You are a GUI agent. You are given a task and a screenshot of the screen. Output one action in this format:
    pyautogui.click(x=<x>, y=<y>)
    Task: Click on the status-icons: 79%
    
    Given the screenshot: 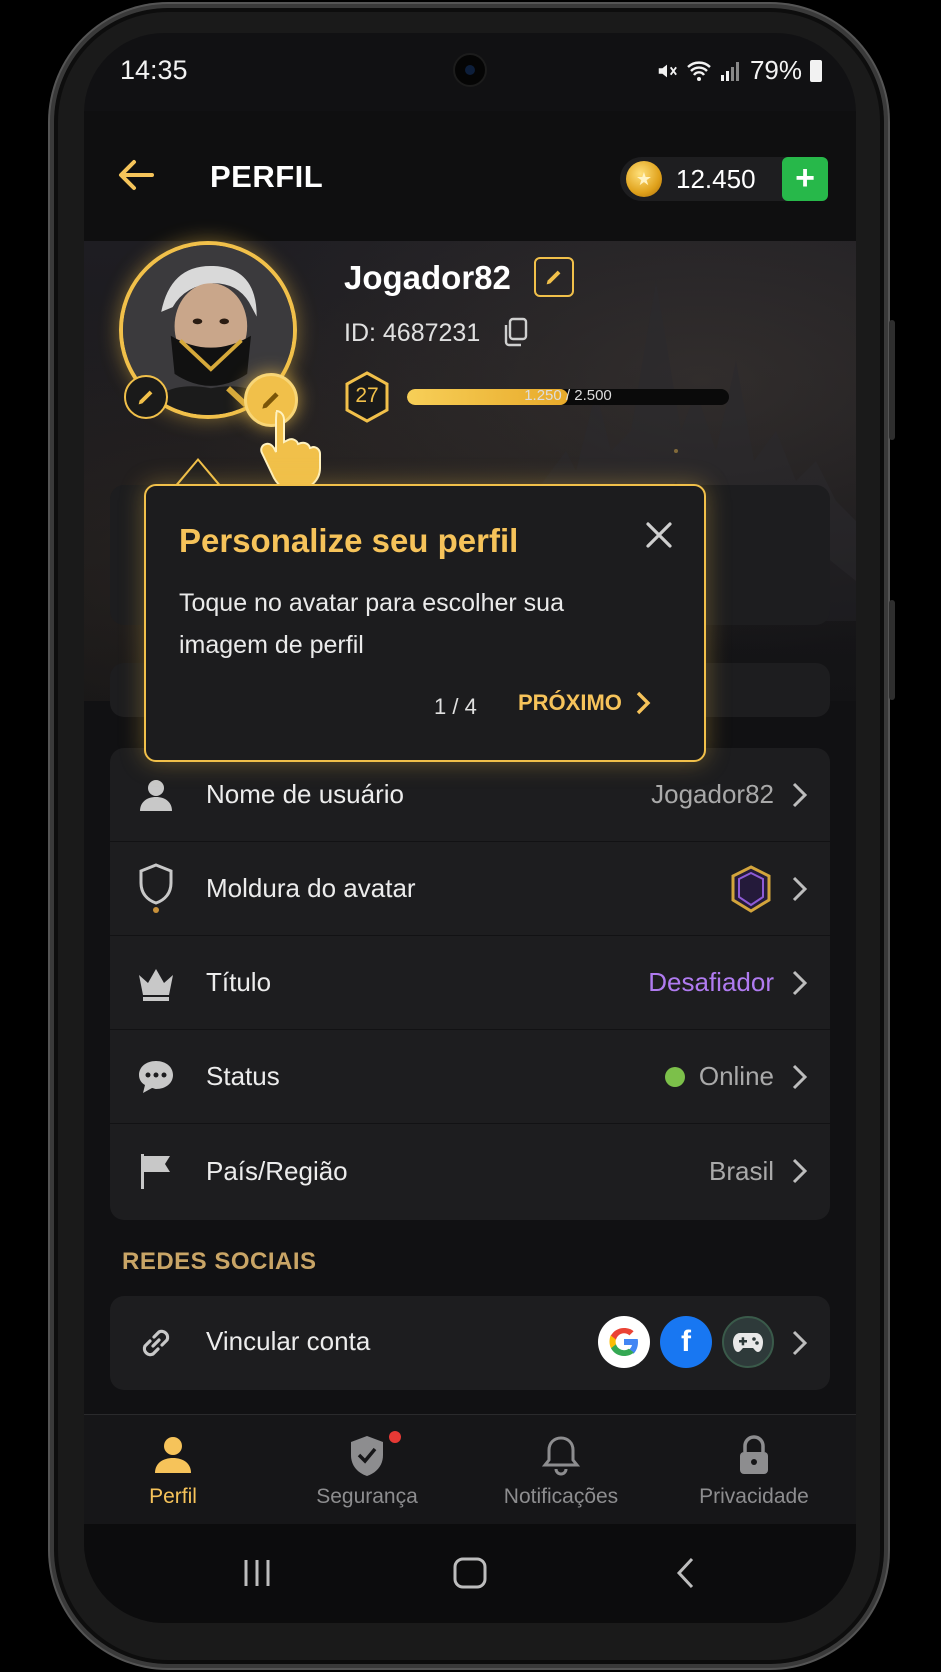 What is the action you would take?
    pyautogui.click(x=739, y=70)
    